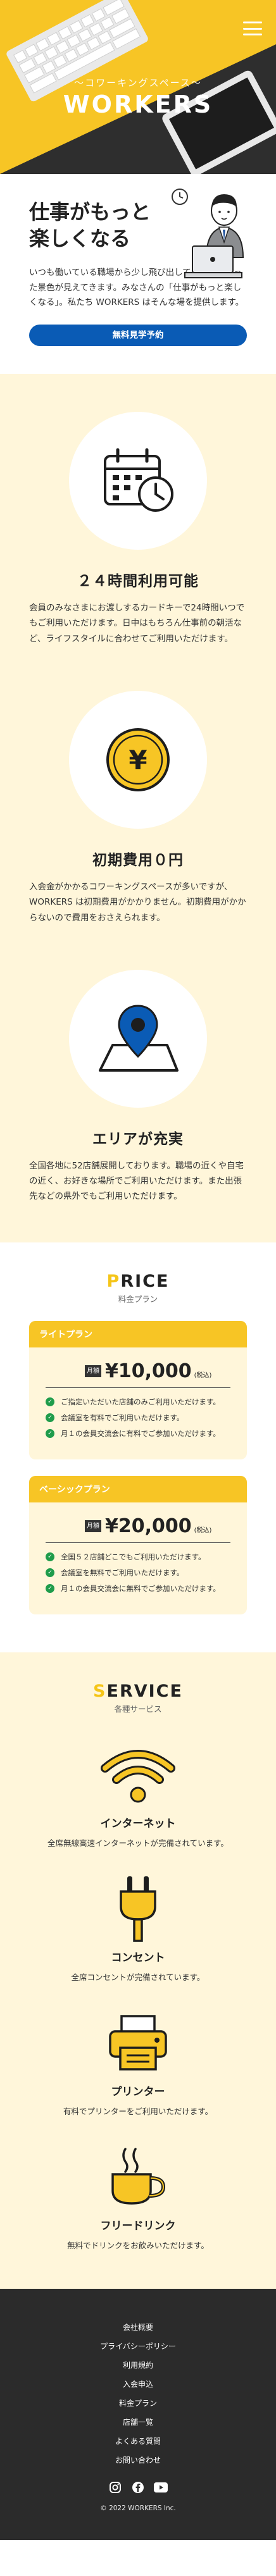 Image resolution: width=276 pixels, height=2576 pixels. I want to click on site-logo: WORKERS, so click(138, 104).